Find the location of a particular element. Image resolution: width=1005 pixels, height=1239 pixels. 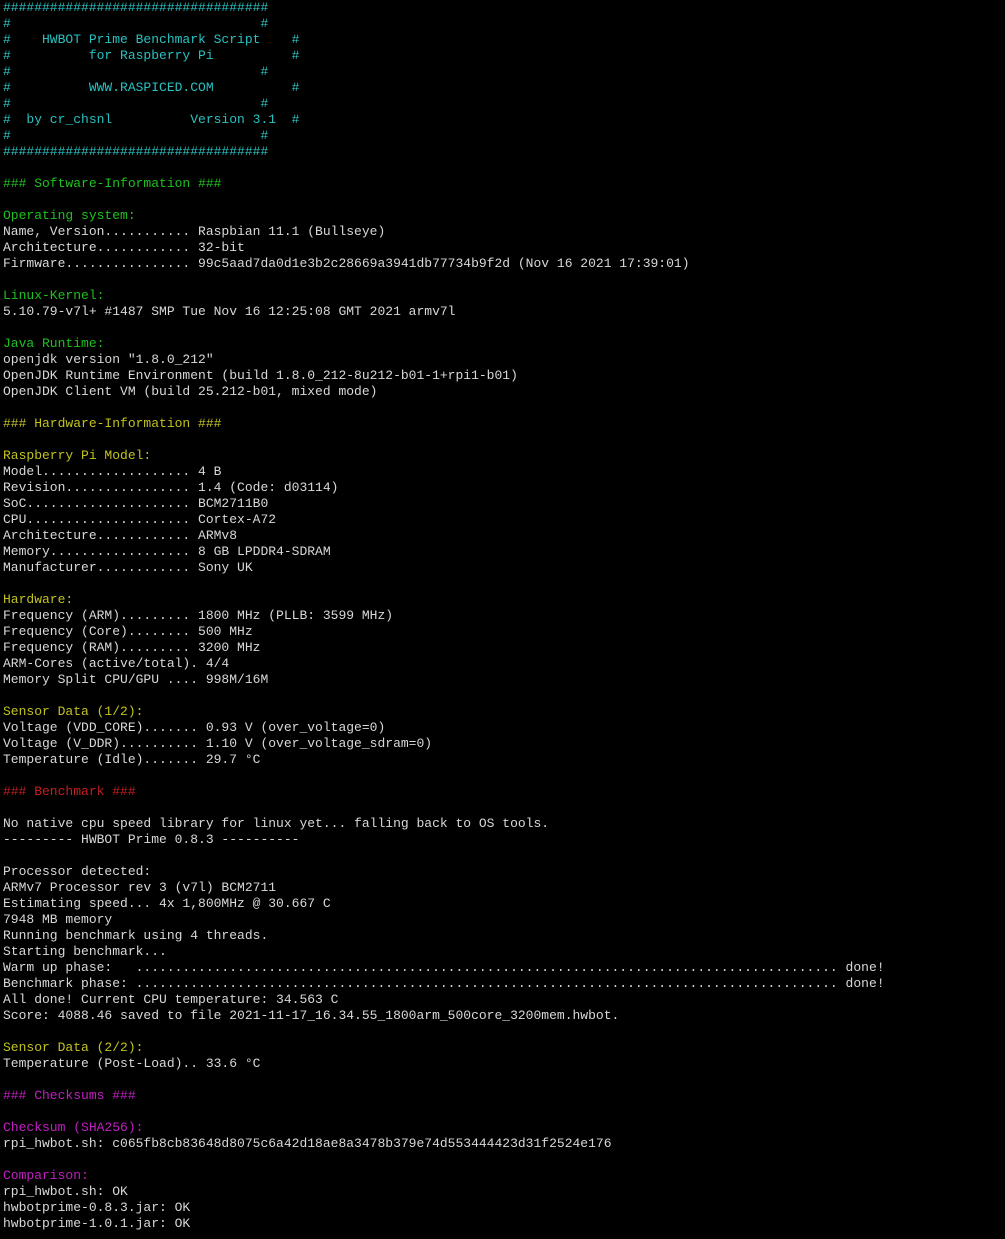

terminal-line: Manufacturer............ Sony UK is located at coordinates (128, 567).